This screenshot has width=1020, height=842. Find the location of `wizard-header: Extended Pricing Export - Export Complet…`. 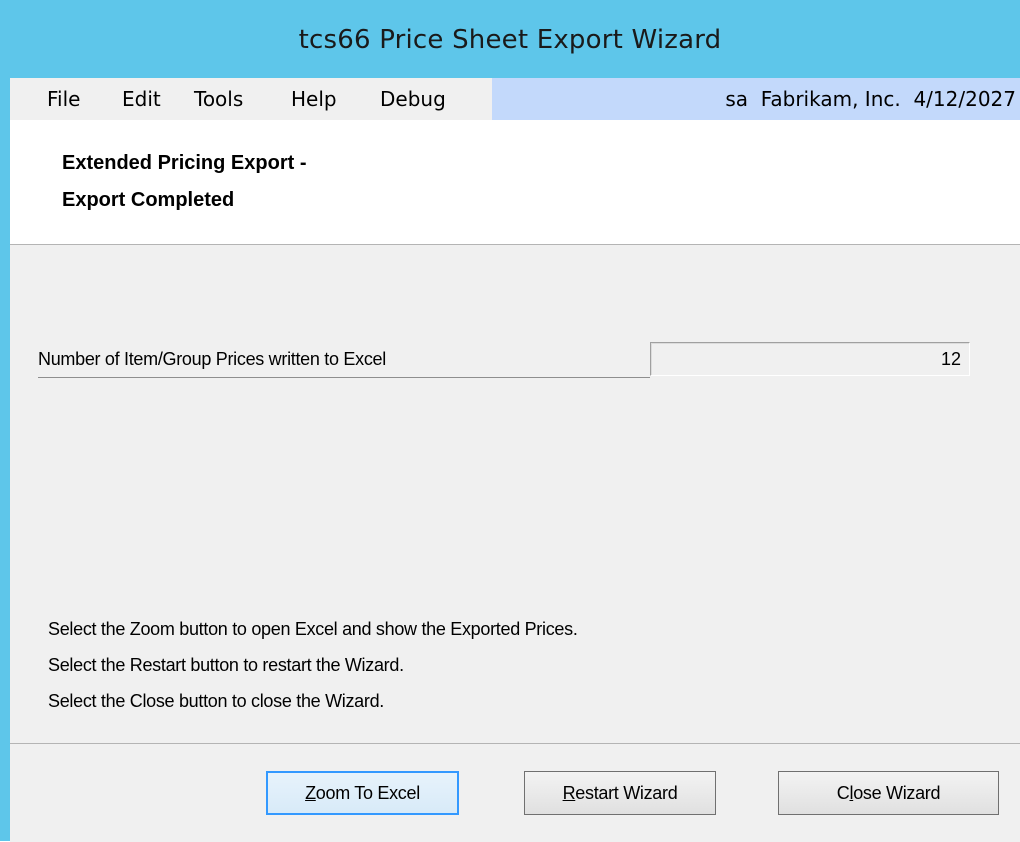

wizard-header: Extended Pricing Export - Export Complet… is located at coordinates (515, 182).